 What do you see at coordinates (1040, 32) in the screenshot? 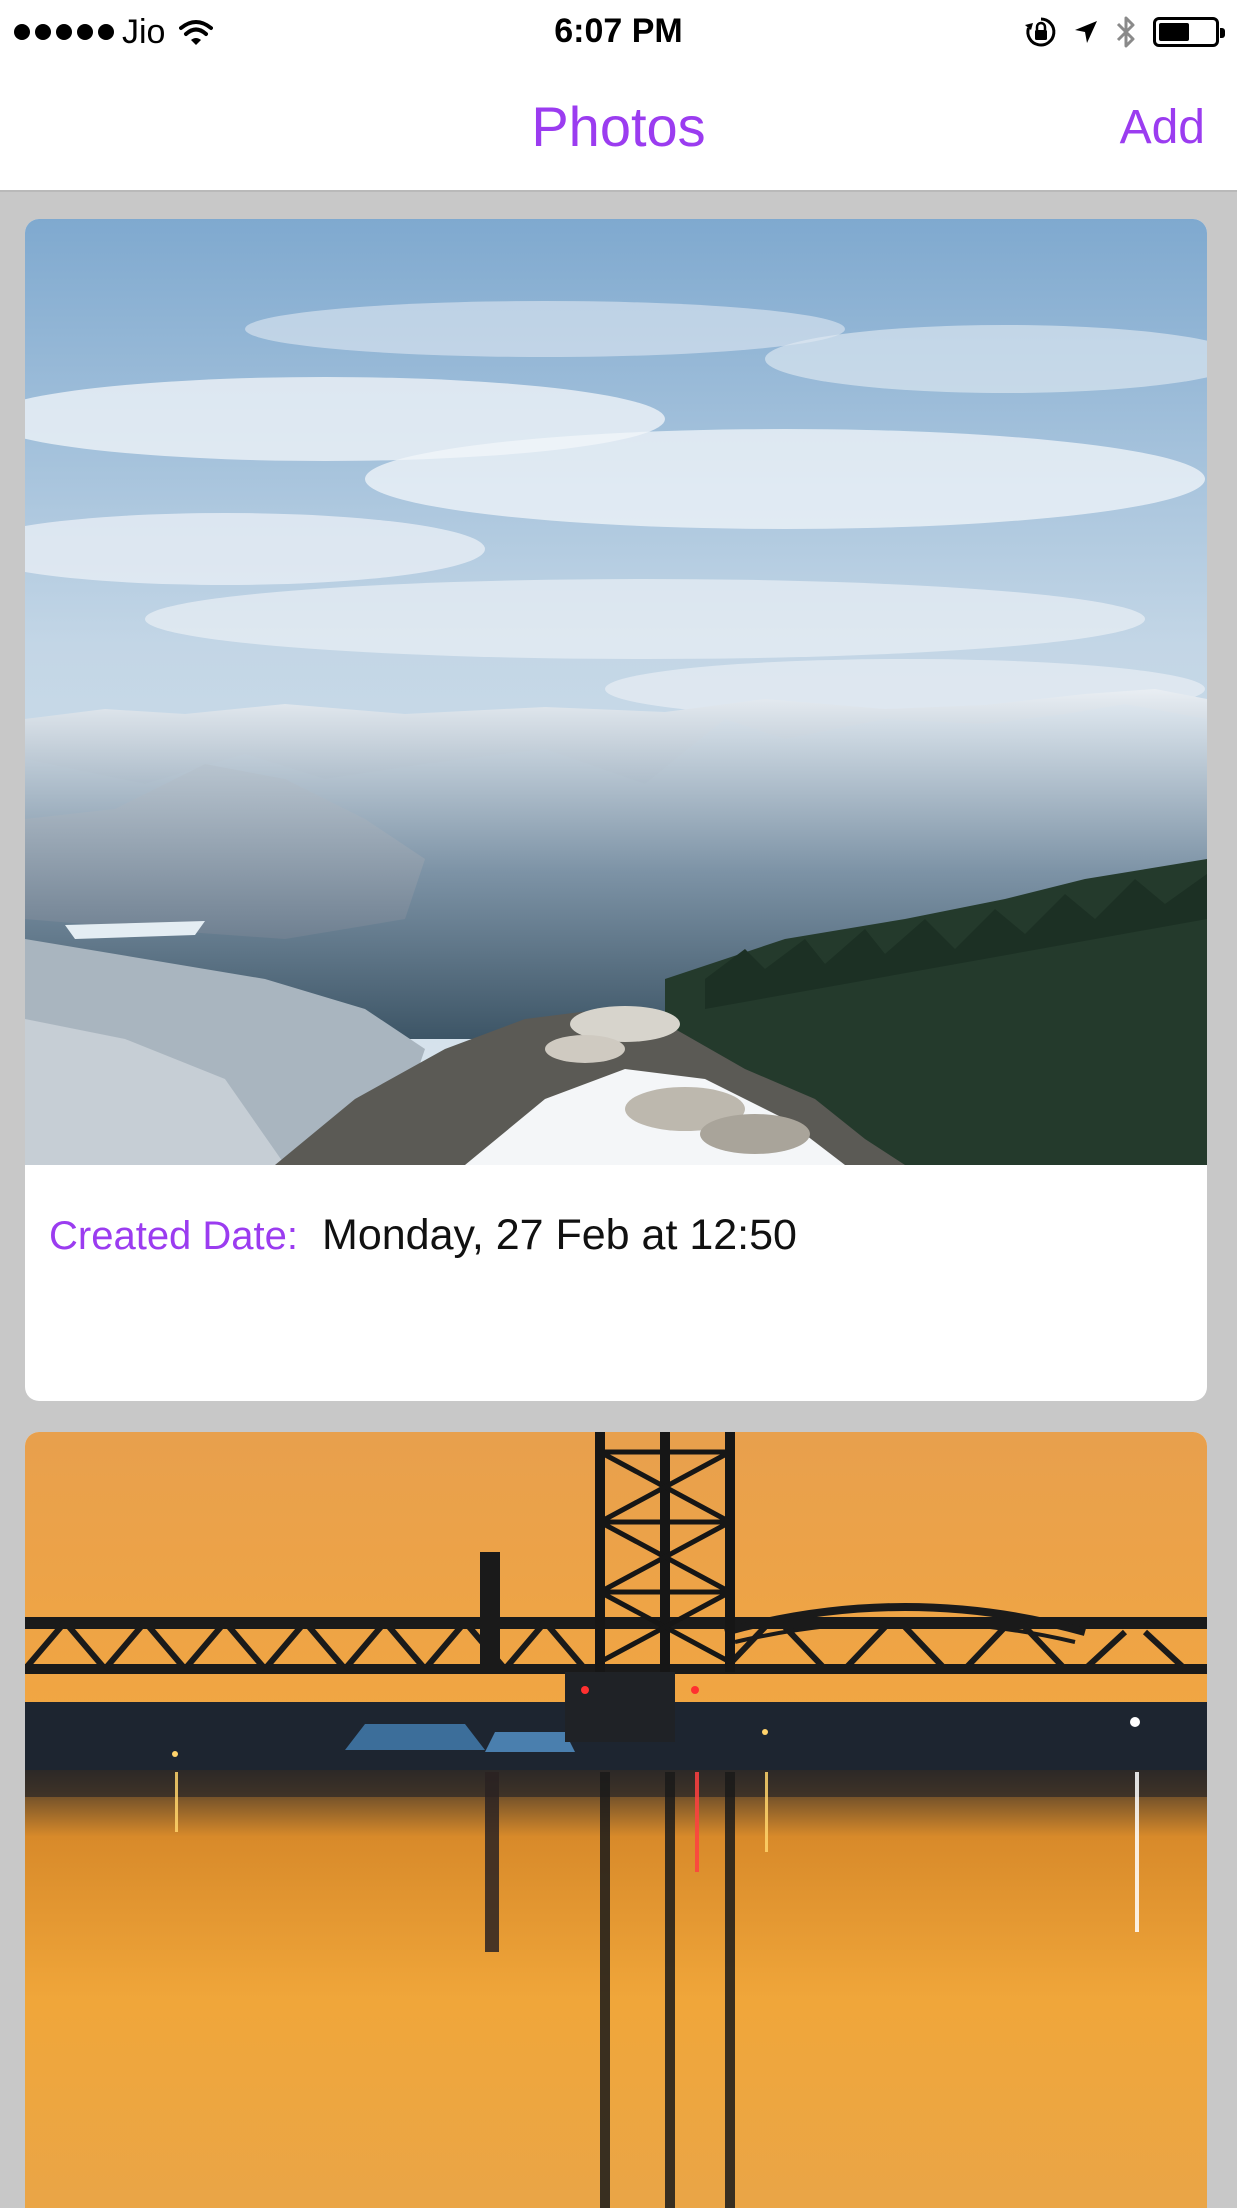
I see `rotation-lock-icon` at bounding box center [1040, 32].